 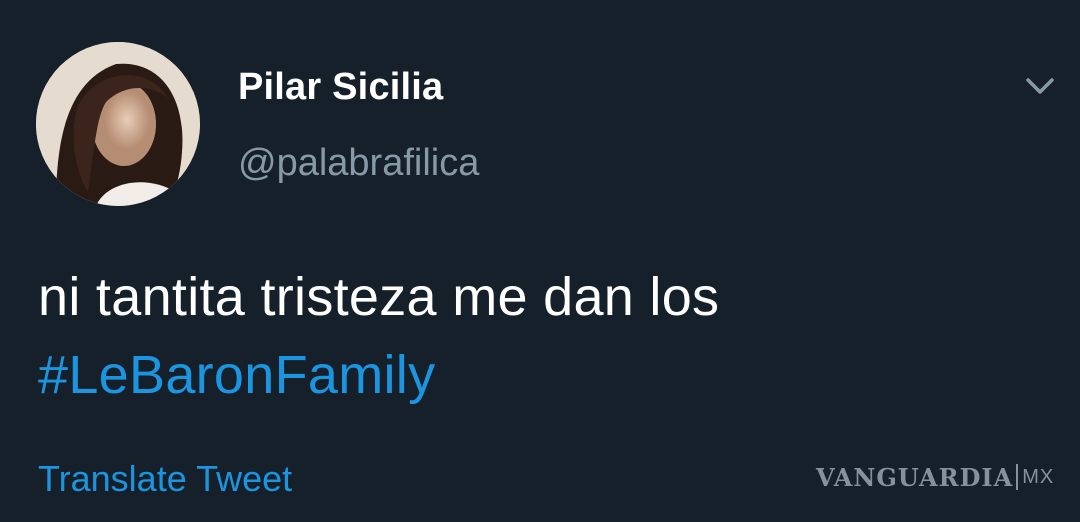 What do you see at coordinates (1017, 477) in the screenshot?
I see `watermark-divider` at bounding box center [1017, 477].